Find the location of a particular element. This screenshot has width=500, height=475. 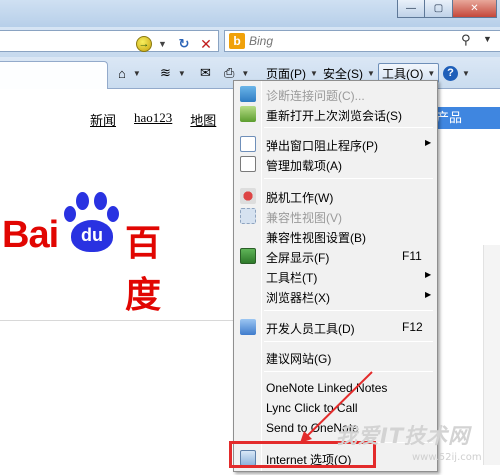

safety-menu-label: 安全(S) is located at coordinates (343, 73).